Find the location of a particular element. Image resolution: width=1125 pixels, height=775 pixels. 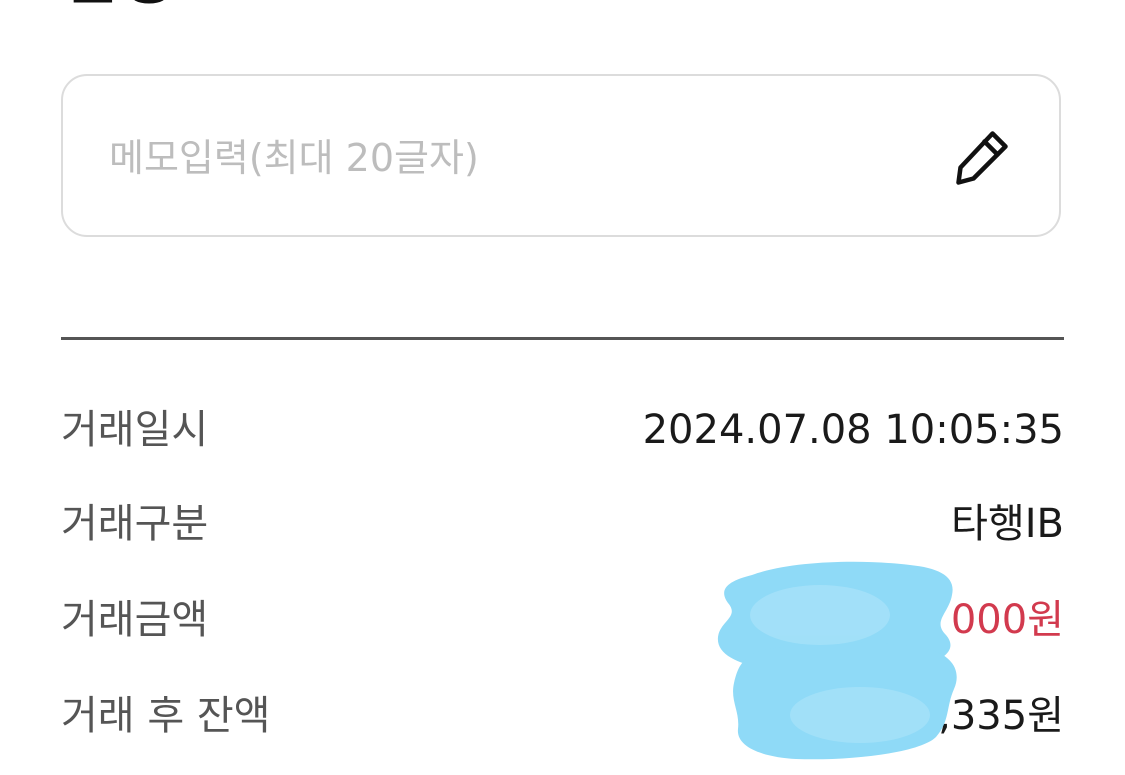

detail-row-amount: 거래금액 000원 is located at coordinates (562, 620).